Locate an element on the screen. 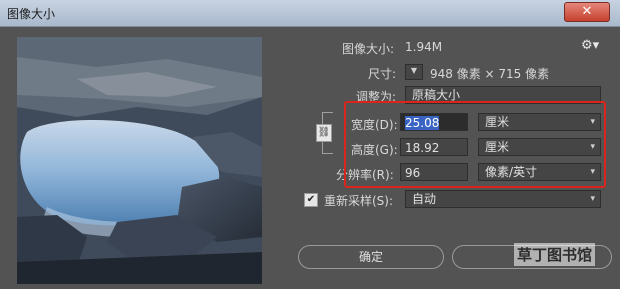 The image size is (620, 289). dimensions-value: 948 像素 × 715 像素 is located at coordinates (490, 74).